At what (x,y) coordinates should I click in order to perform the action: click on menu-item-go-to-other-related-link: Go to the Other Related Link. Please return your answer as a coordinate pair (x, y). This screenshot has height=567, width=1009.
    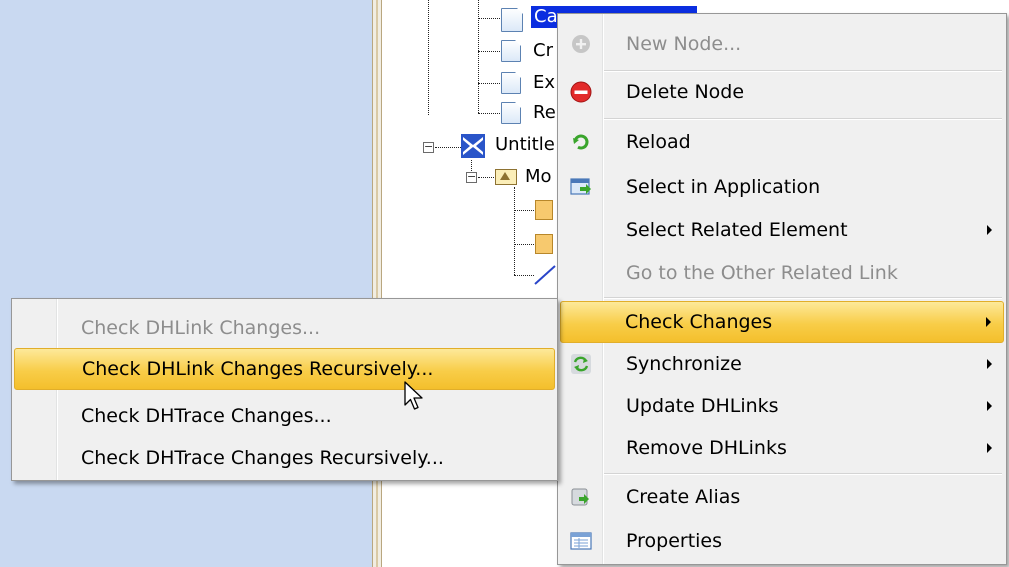
    Looking at the image, I should click on (782, 273).